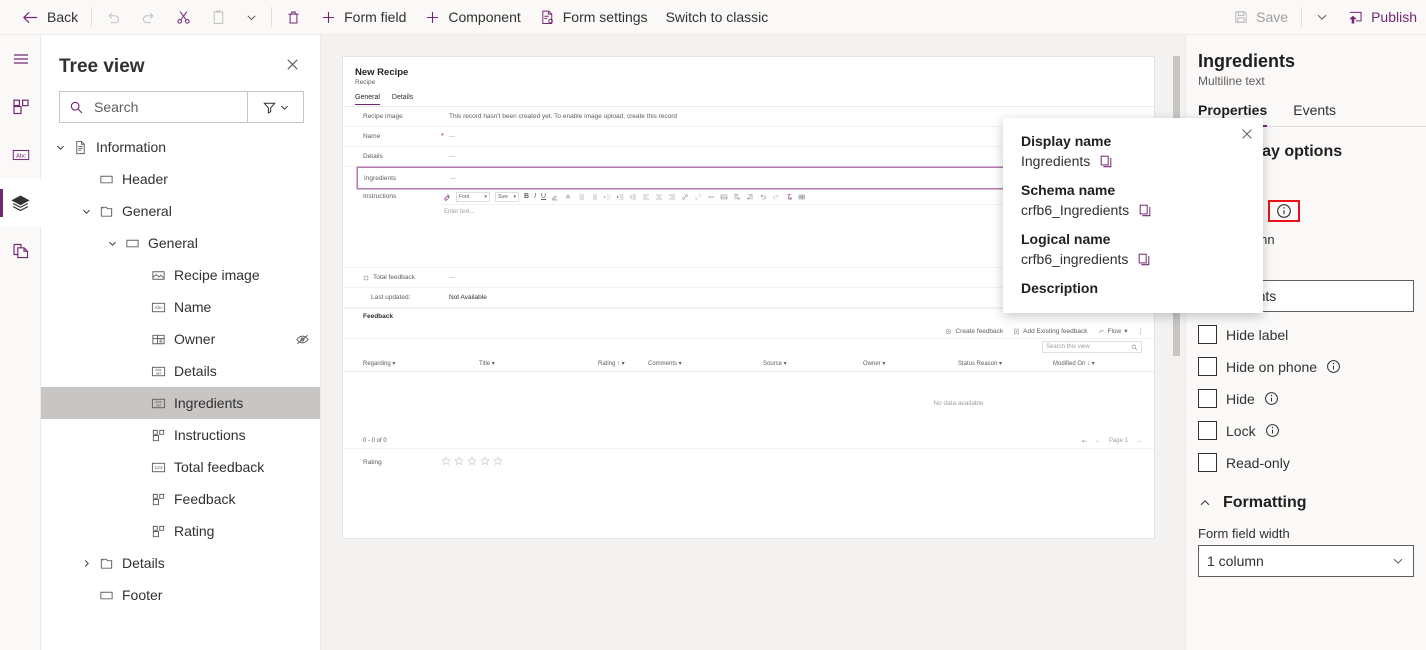 The image size is (1426, 650). Describe the element at coordinates (180, 339) in the screenshot. I see `tree-node-owner-6: Owner` at that location.